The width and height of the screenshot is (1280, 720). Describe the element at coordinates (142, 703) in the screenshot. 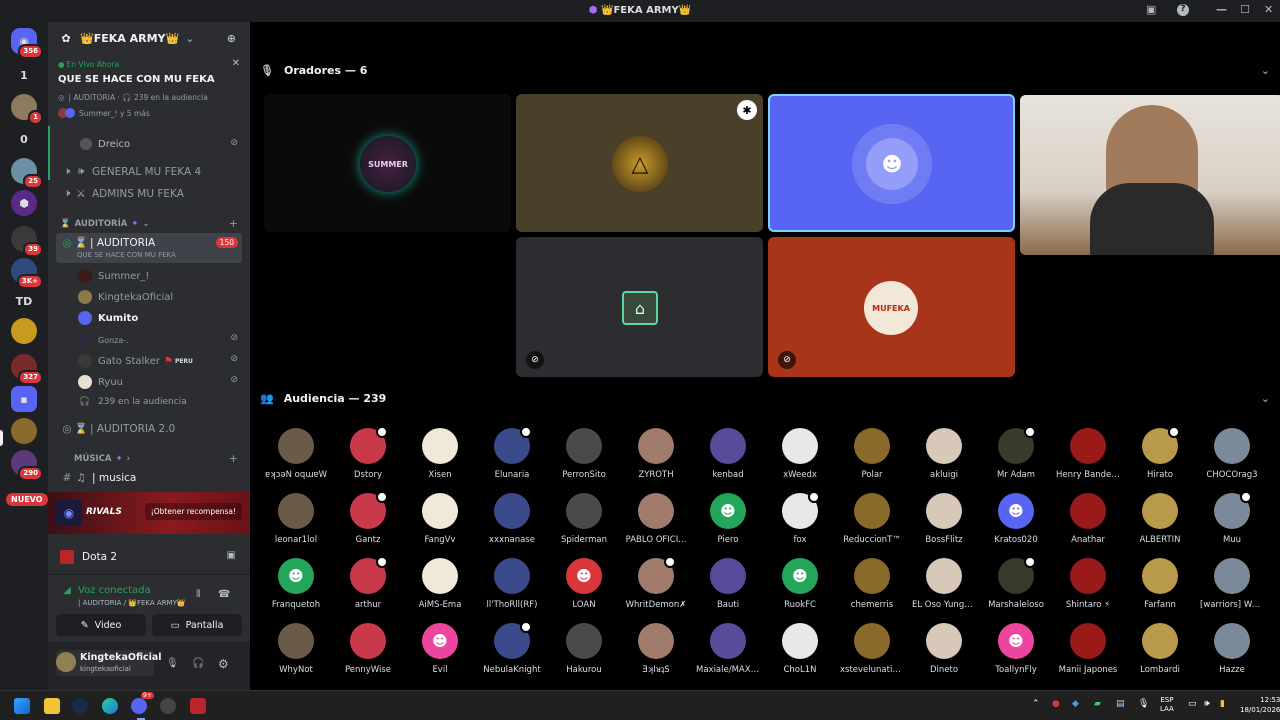

I see `discord-taskbar-icon: 9+` at that location.